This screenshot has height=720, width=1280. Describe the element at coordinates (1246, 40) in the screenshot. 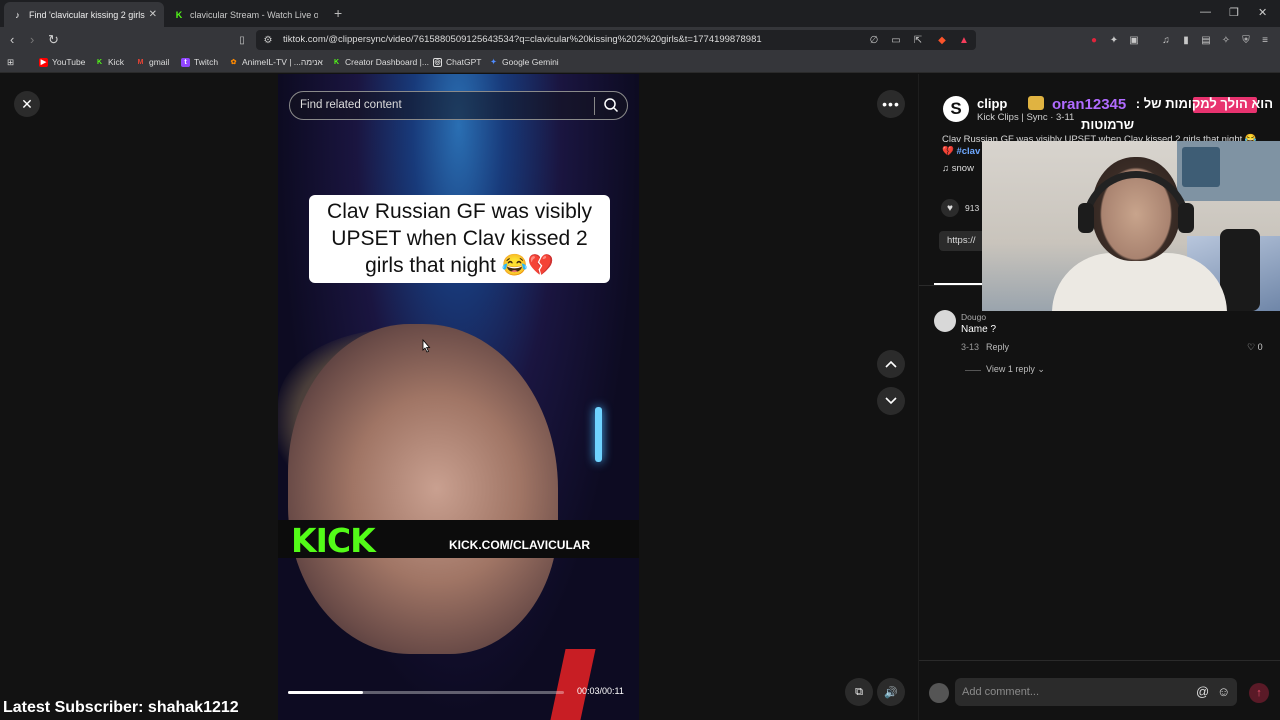

I see `vpn-icon: ⛨` at that location.